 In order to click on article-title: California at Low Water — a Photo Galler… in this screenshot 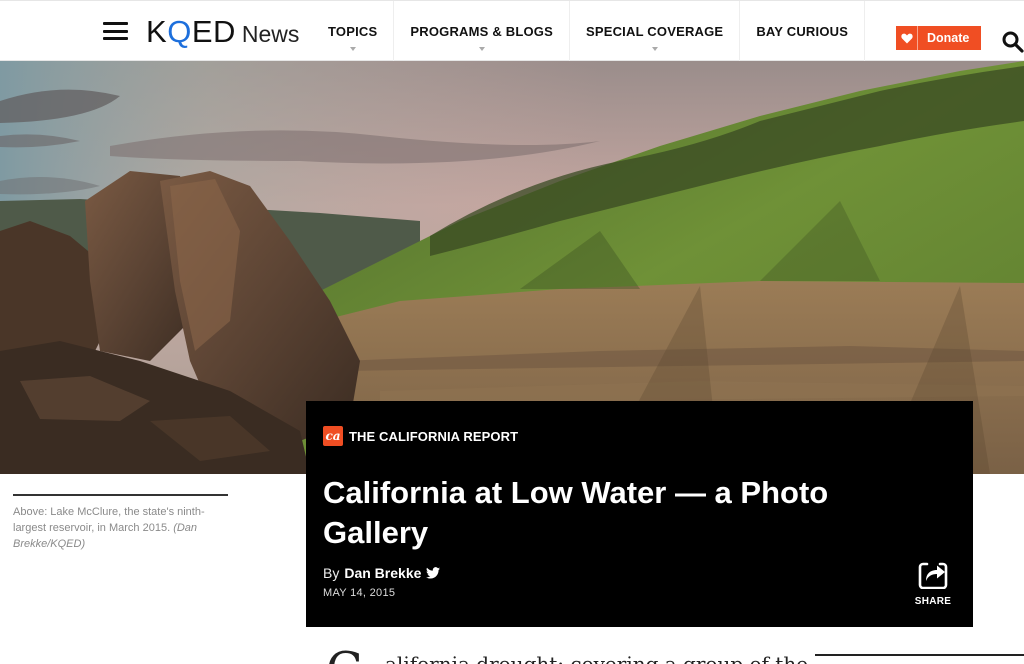, I will do `click(576, 512)`.